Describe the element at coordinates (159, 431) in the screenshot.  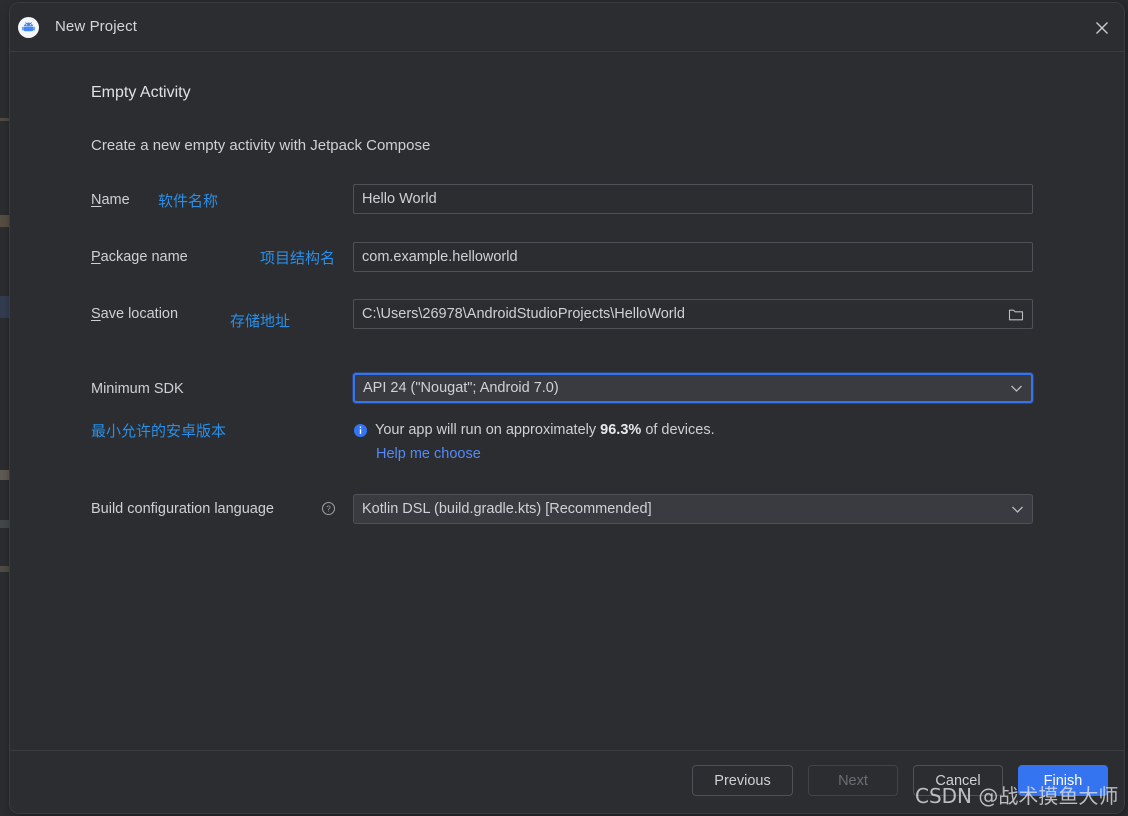
I see `minimum-sdk-annotation: 最小允许的安卓版本` at that location.